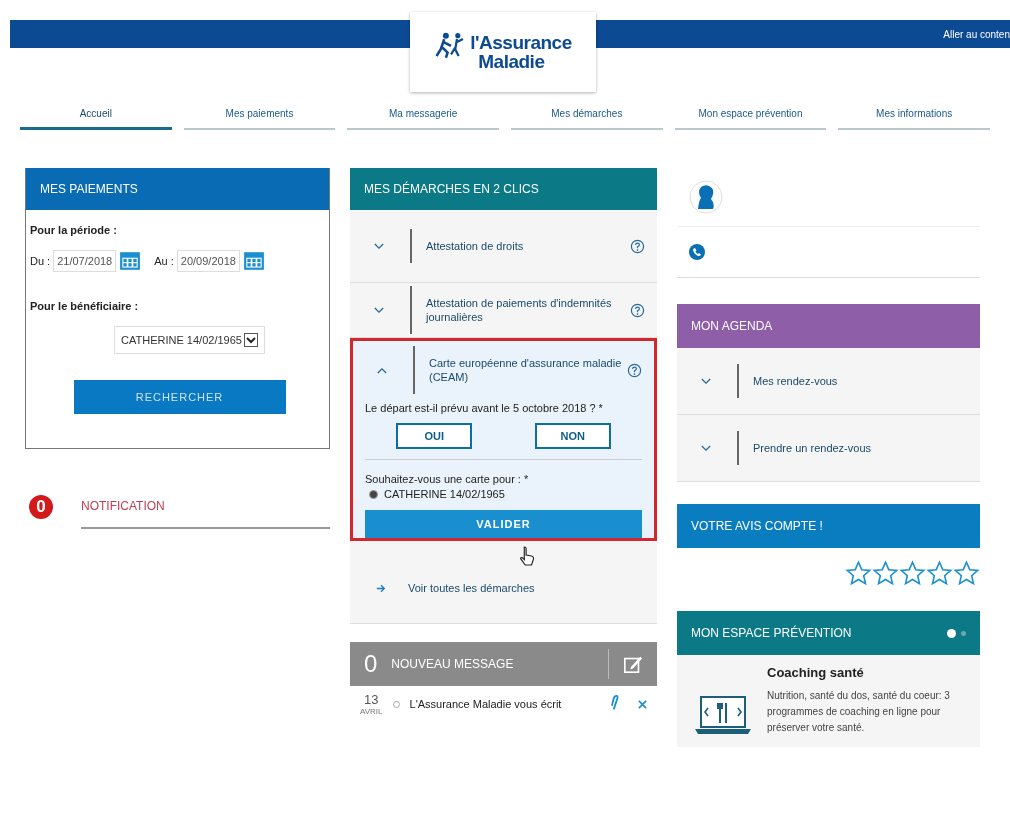 The width and height of the screenshot is (1010, 814). What do you see at coordinates (371, 711) in the screenshot?
I see `message-month: AVRIL` at bounding box center [371, 711].